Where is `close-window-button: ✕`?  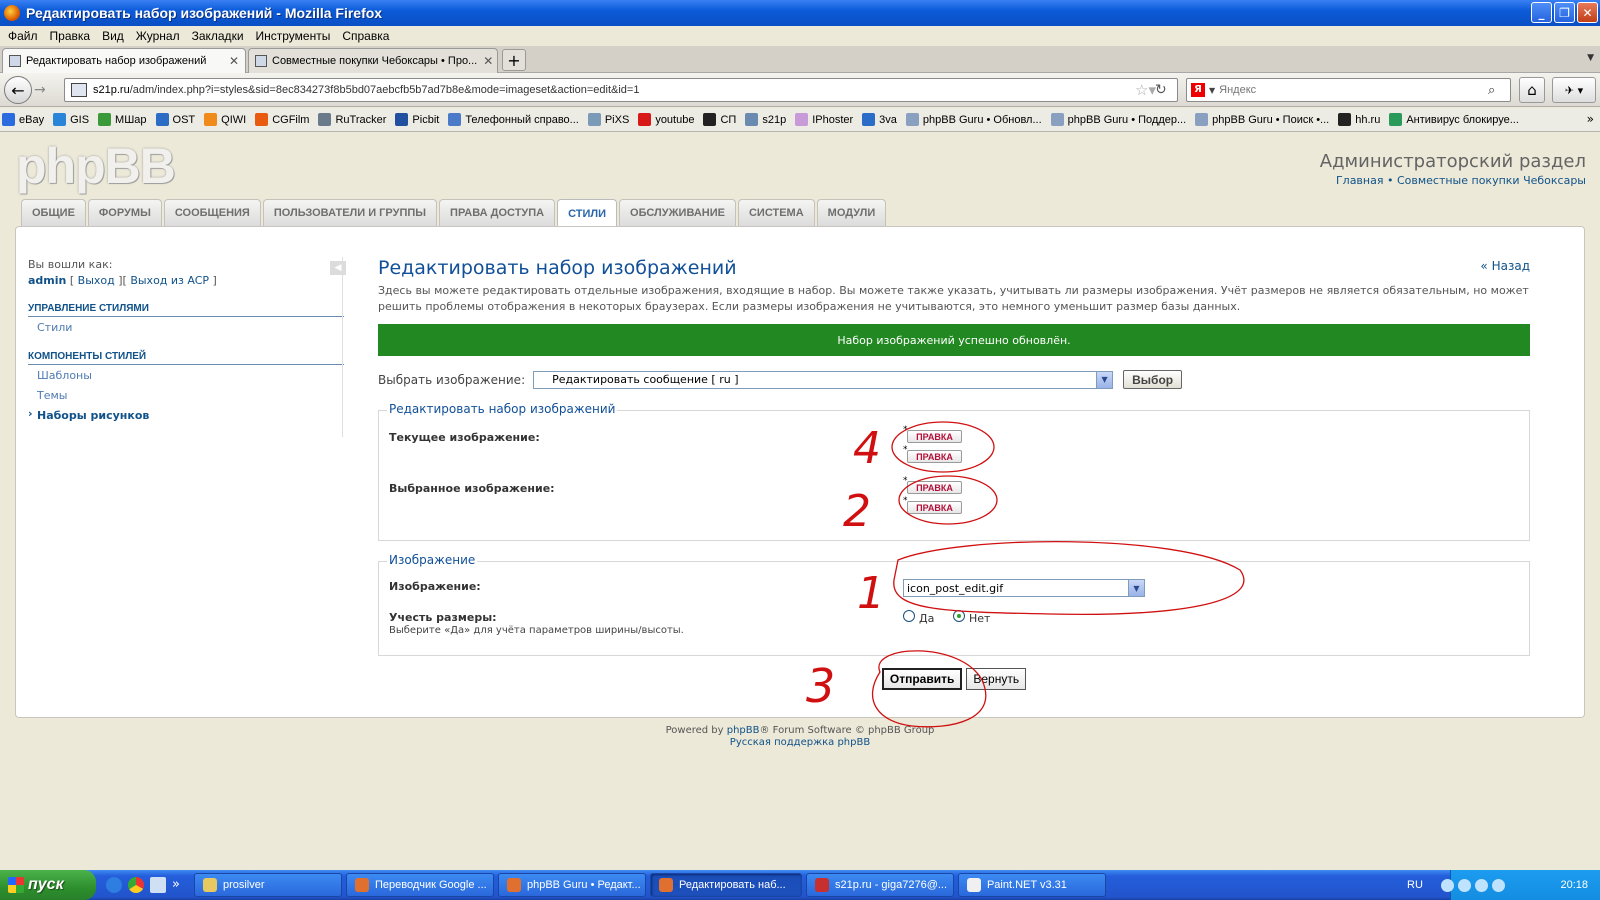
close-window-button: ✕ is located at coordinates (1587, 12).